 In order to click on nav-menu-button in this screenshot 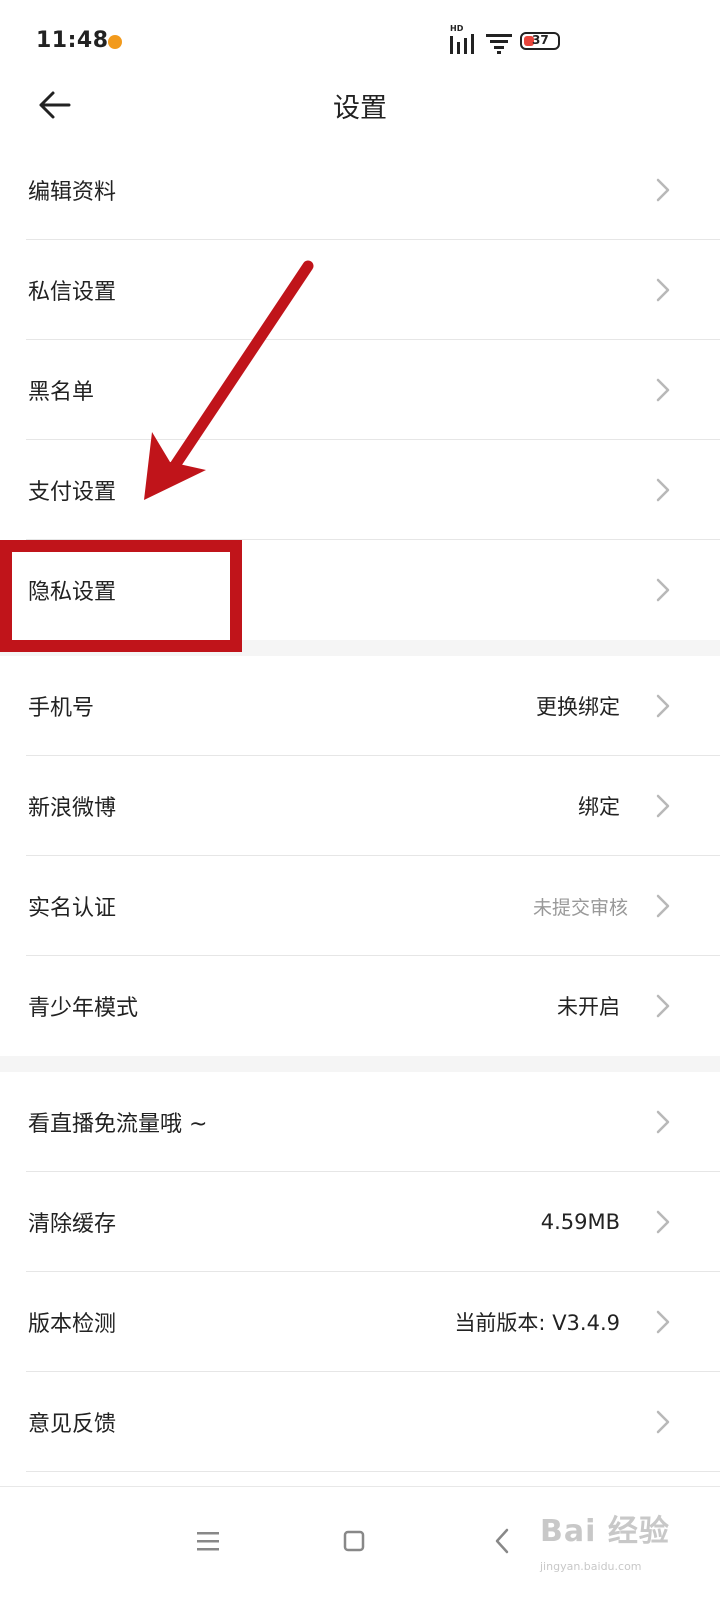, I will do `click(208, 1541)`.